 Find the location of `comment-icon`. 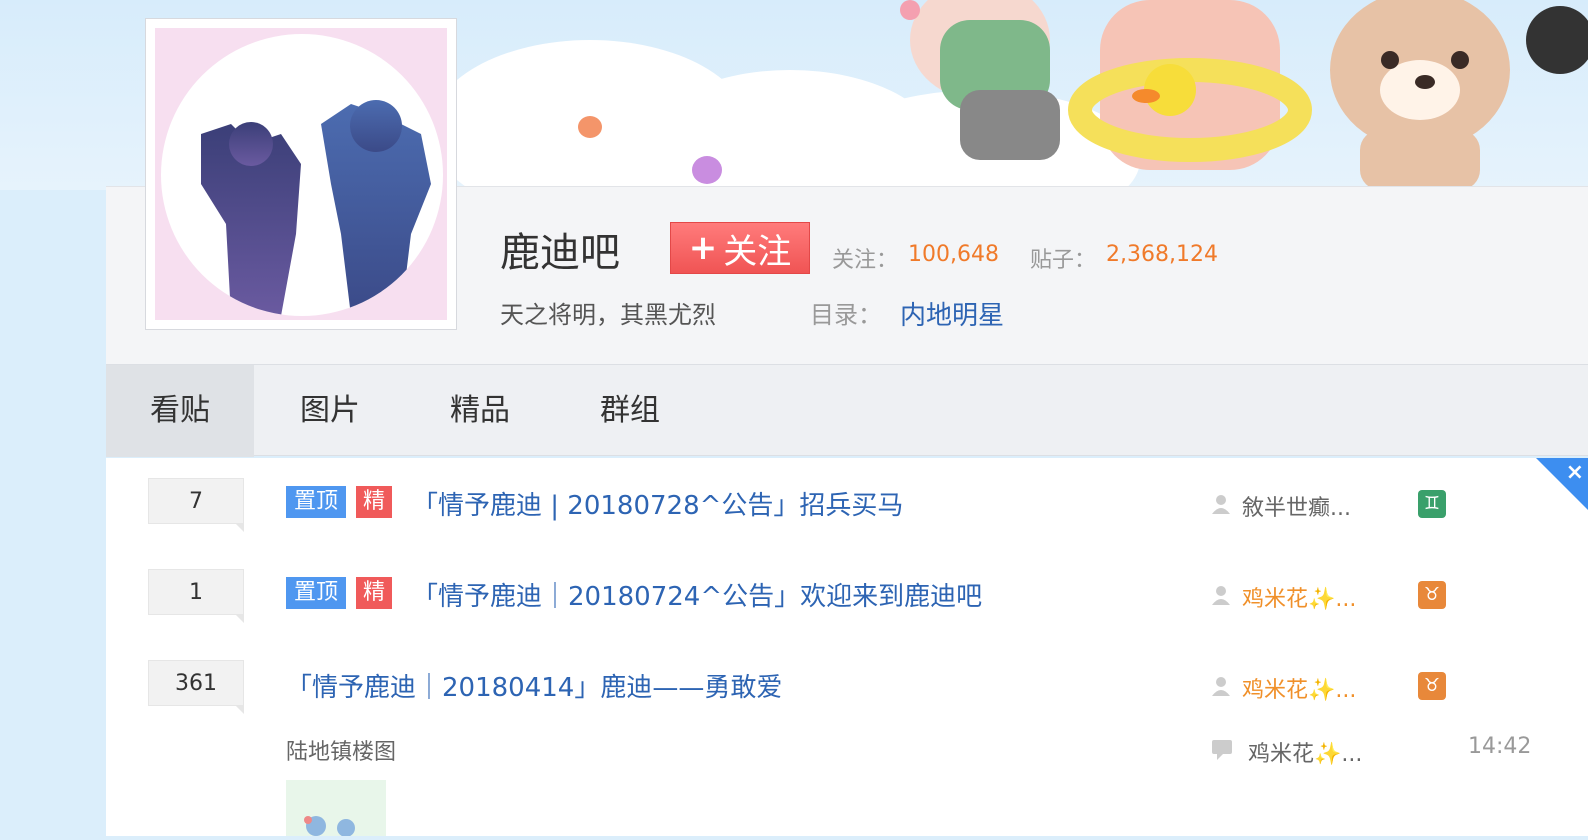

comment-icon is located at coordinates (1222, 750).